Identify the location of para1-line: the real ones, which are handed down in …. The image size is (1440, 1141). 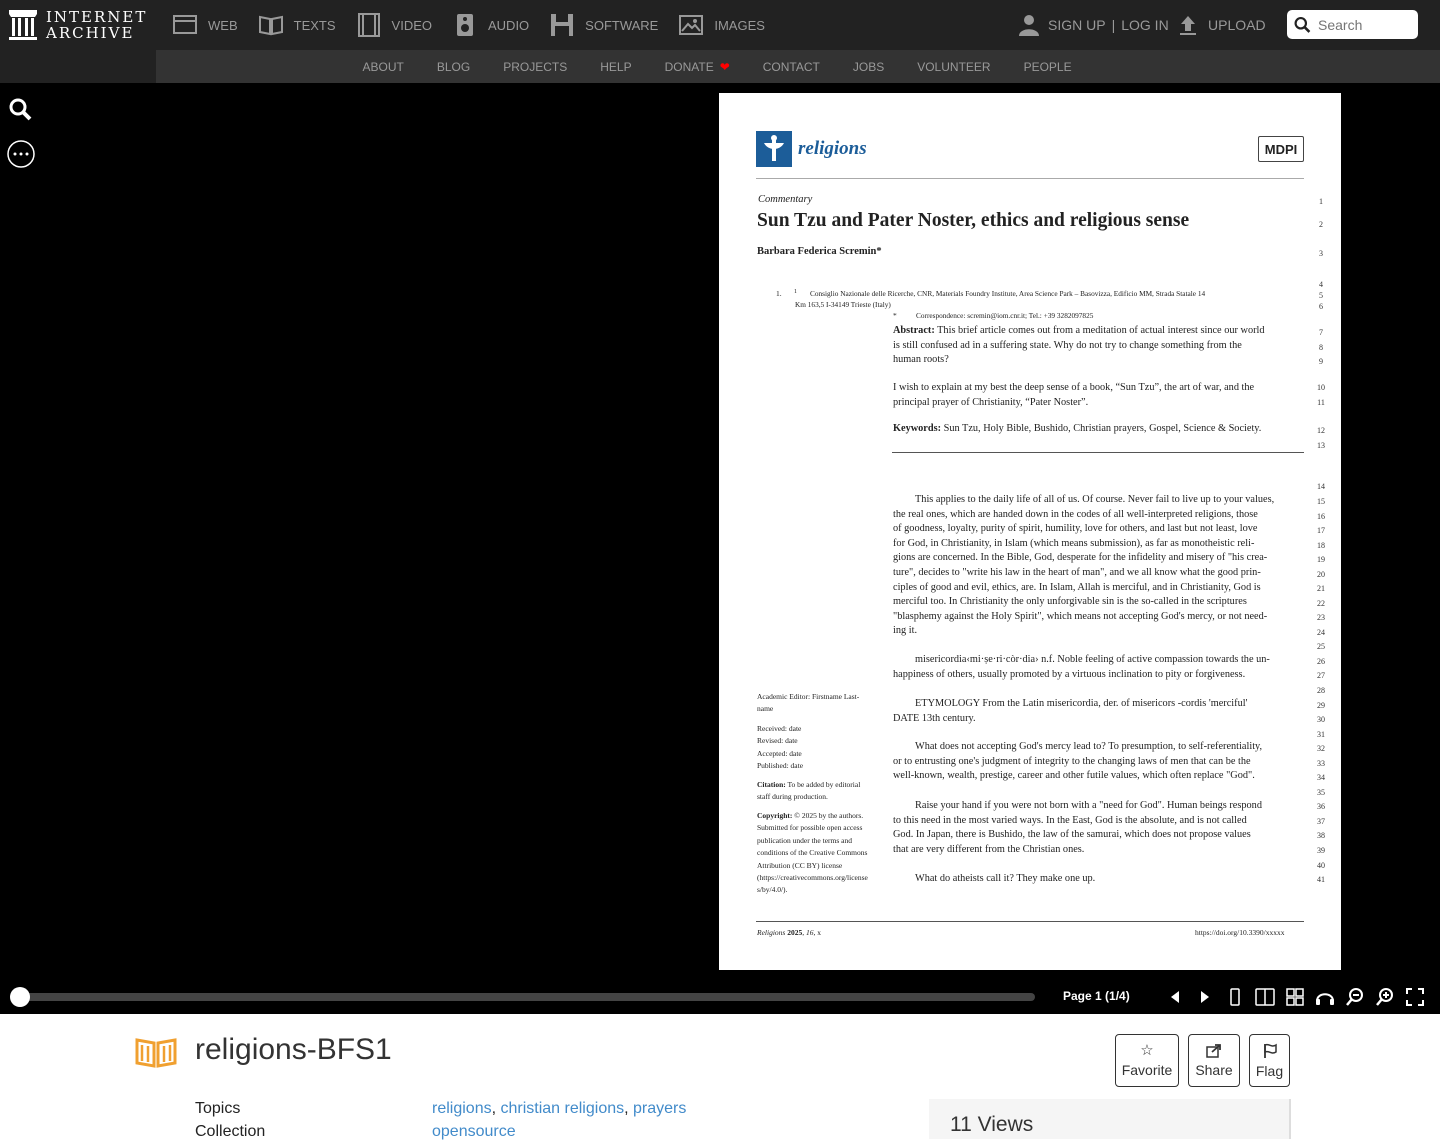
(1075, 514).